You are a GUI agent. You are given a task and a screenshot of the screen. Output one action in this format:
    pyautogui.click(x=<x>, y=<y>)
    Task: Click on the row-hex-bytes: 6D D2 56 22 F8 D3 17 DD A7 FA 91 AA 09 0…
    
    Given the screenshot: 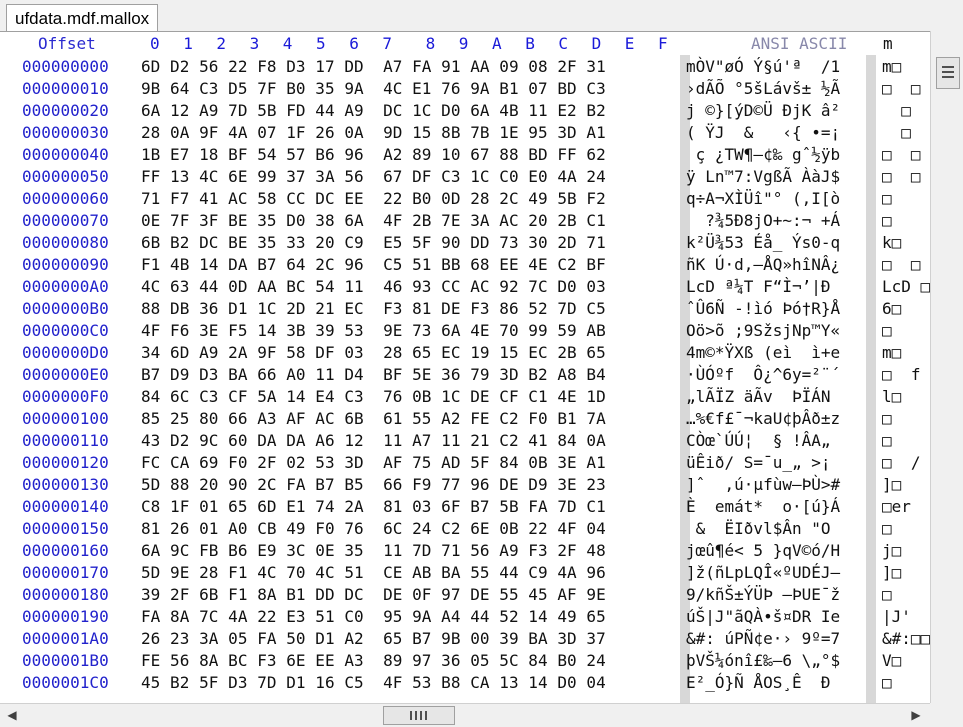 What is the action you would take?
    pyautogui.click(x=373, y=66)
    